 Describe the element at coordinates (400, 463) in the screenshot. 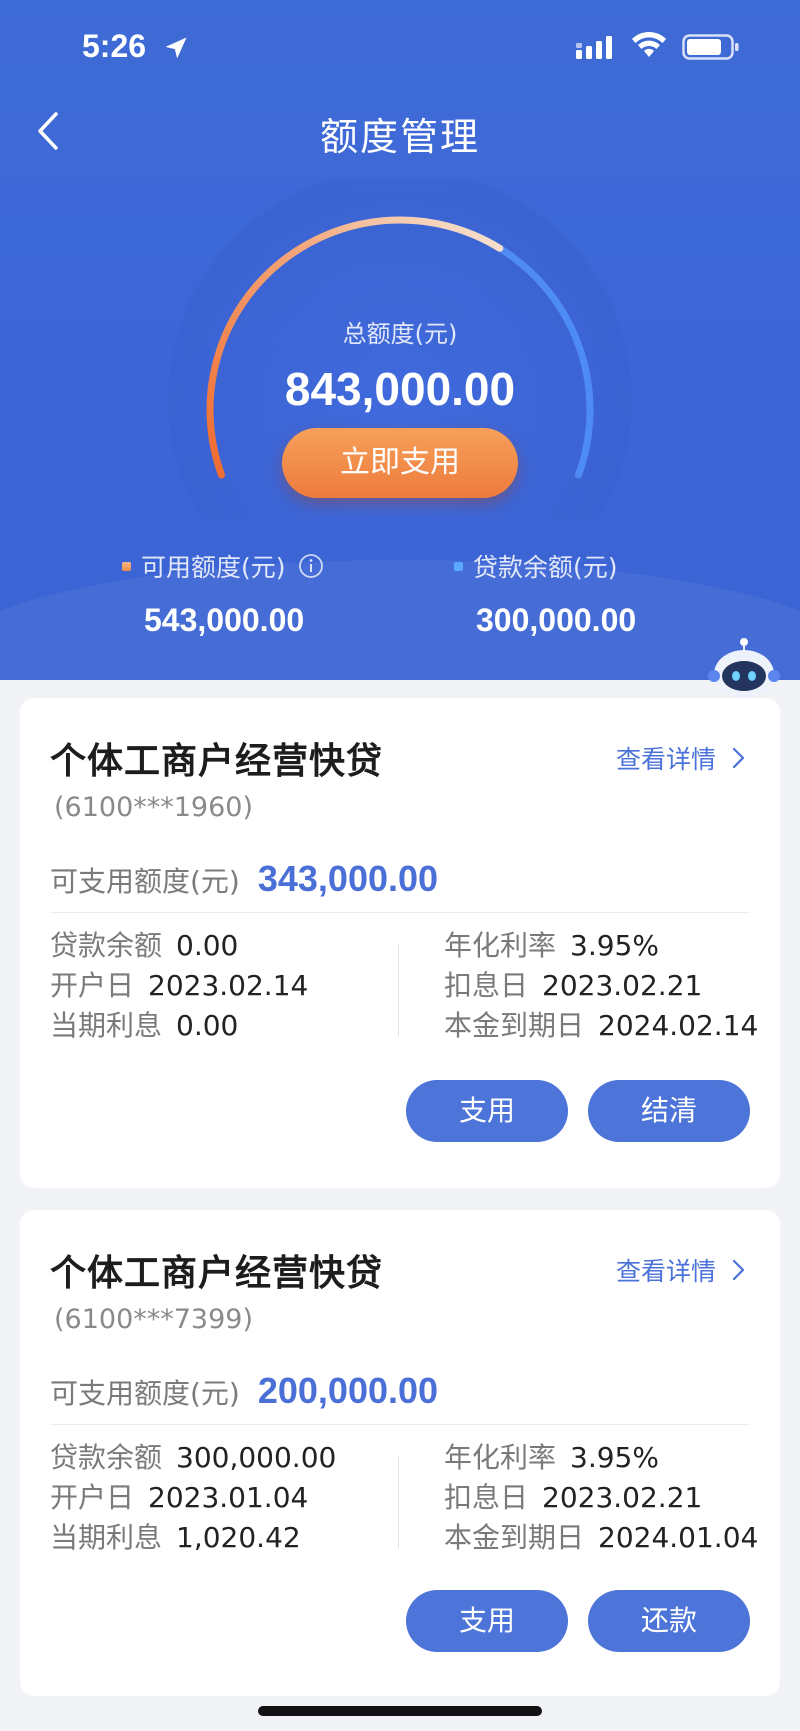

I see `use-now-button: 立即支用` at that location.